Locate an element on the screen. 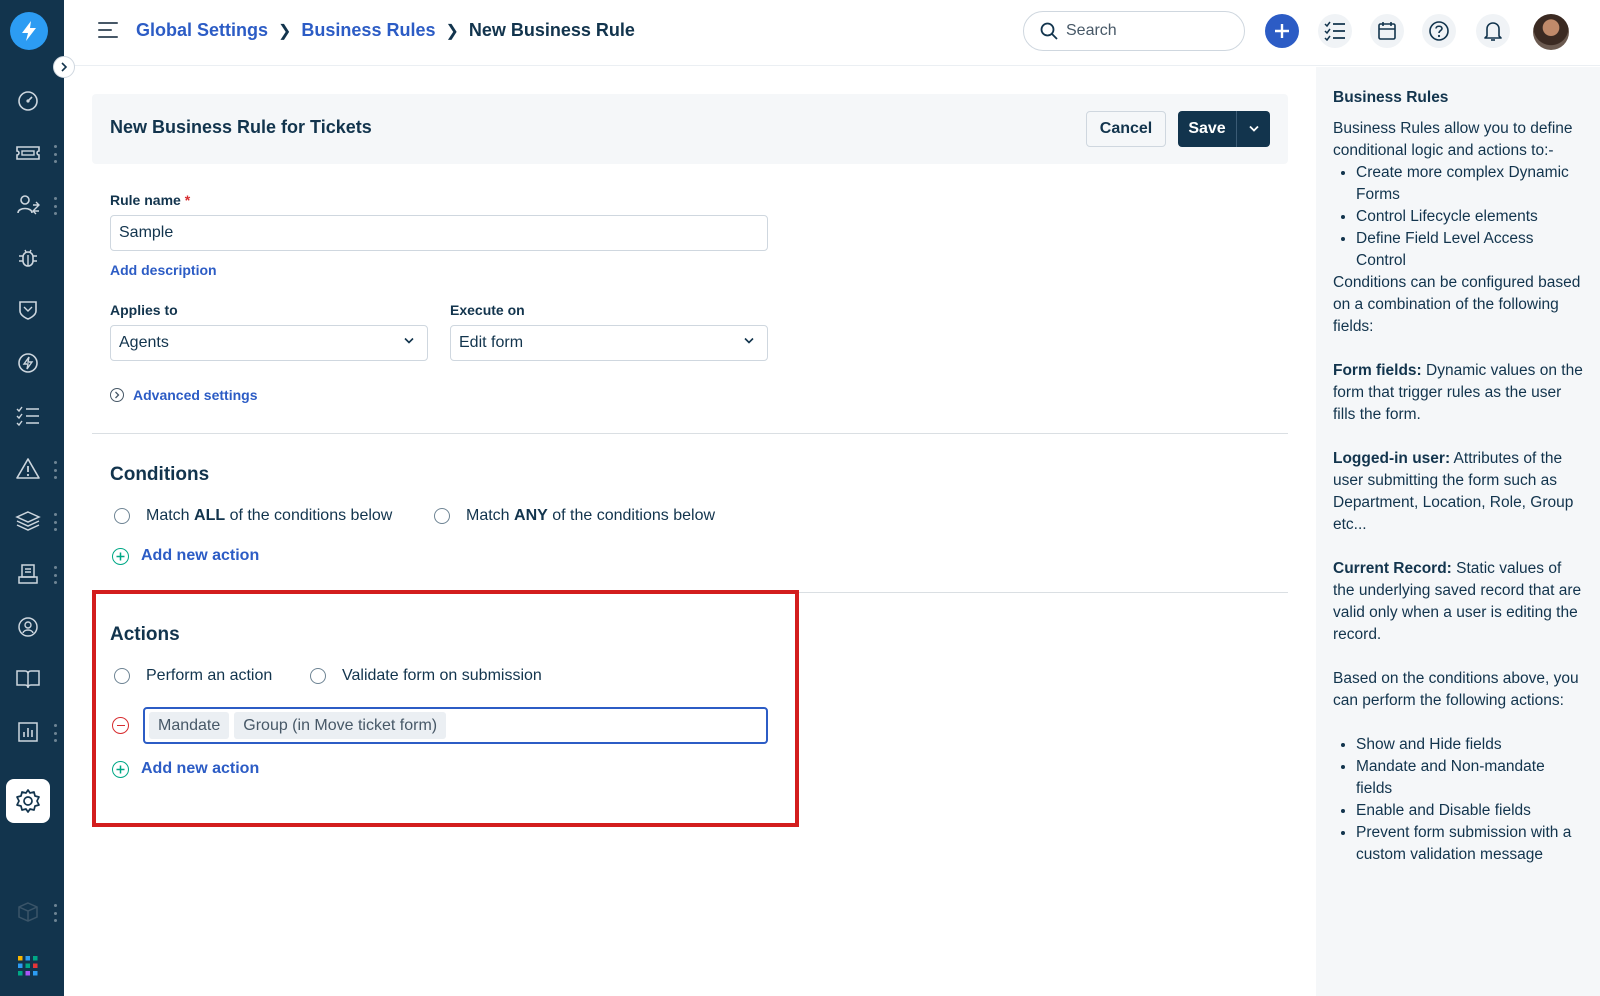  nav-assets is located at coordinates (28, 521).